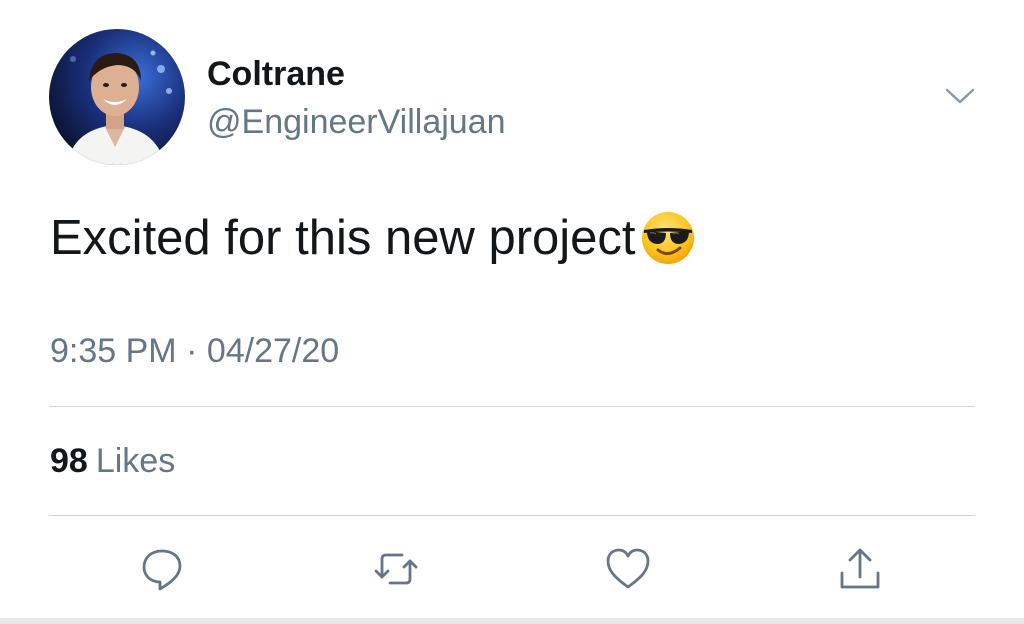 The height and width of the screenshot is (624, 1024). I want to click on tweet-body: Excited for this new project, so click(343, 238).